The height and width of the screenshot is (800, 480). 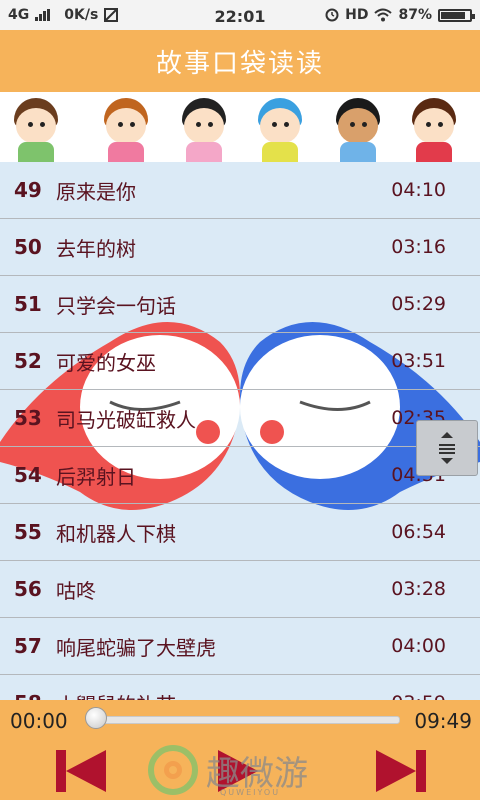 What do you see at coordinates (357, 15) in the screenshot?
I see `hd-badge: HD` at bounding box center [357, 15].